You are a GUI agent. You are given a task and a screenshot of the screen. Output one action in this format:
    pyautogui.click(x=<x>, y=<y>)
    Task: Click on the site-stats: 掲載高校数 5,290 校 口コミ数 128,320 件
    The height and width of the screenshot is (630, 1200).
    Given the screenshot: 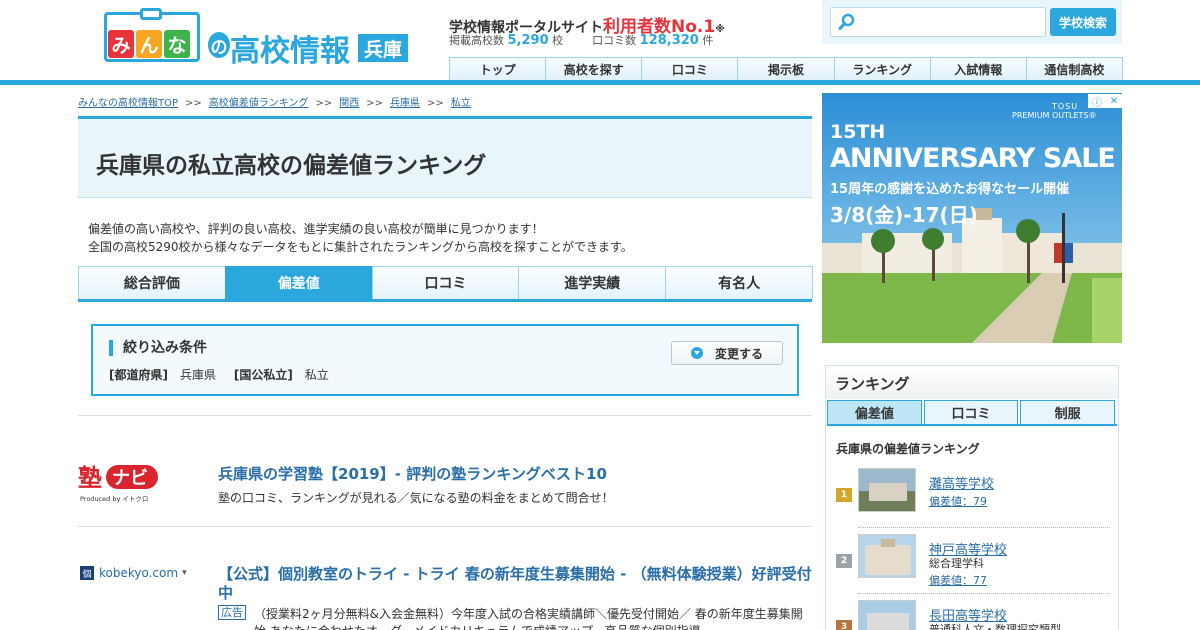 What is the action you would take?
    pyautogui.click(x=581, y=40)
    